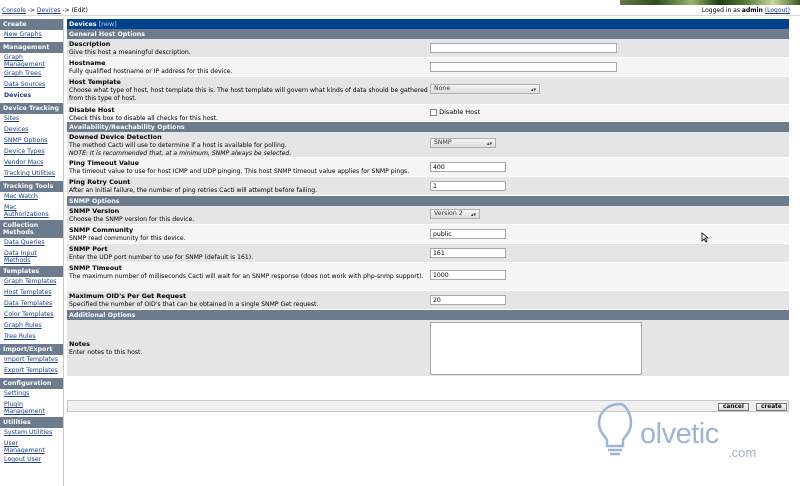 This screenshot has width=800, height=486. Describe the element at coordinates (777, 10) in the screenshot. I see `logout-link: (Logout)` at that location.